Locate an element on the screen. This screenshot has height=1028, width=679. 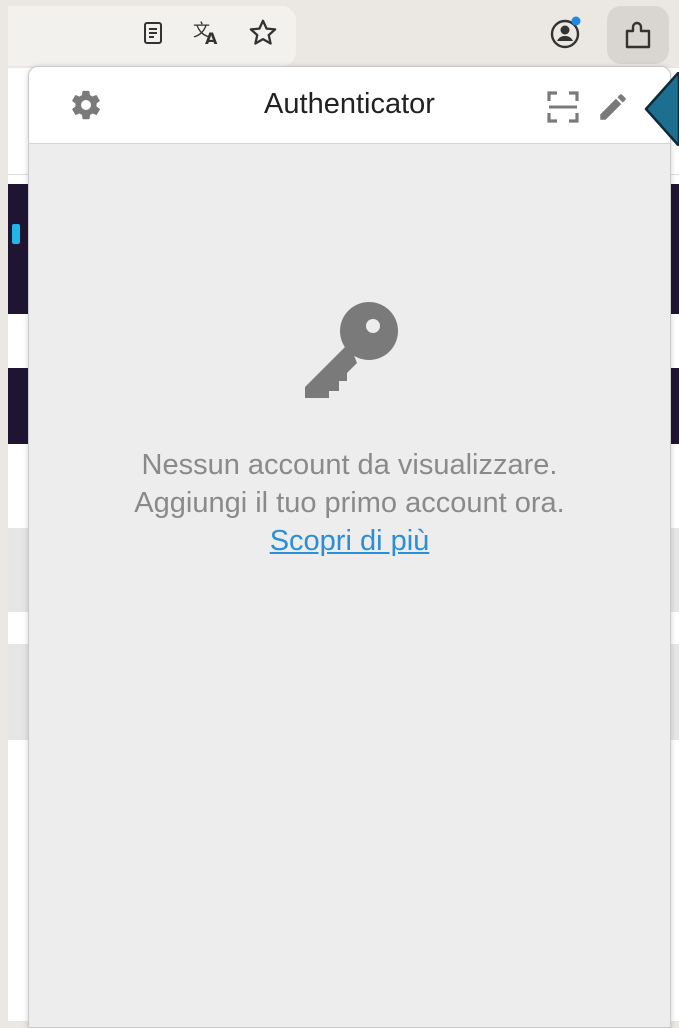
key-icon is located at coordinates (351, 350).